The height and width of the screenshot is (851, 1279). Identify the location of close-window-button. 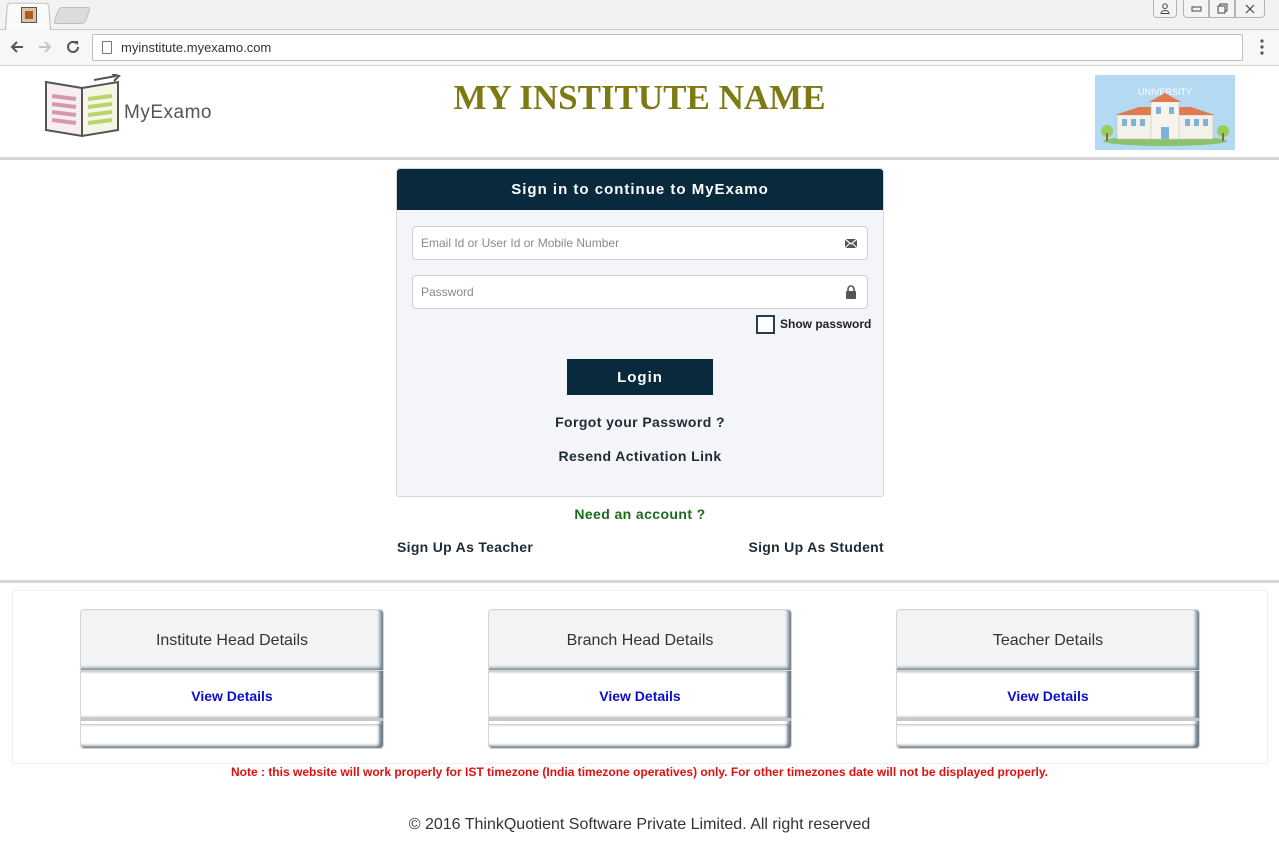
(1250, 9).